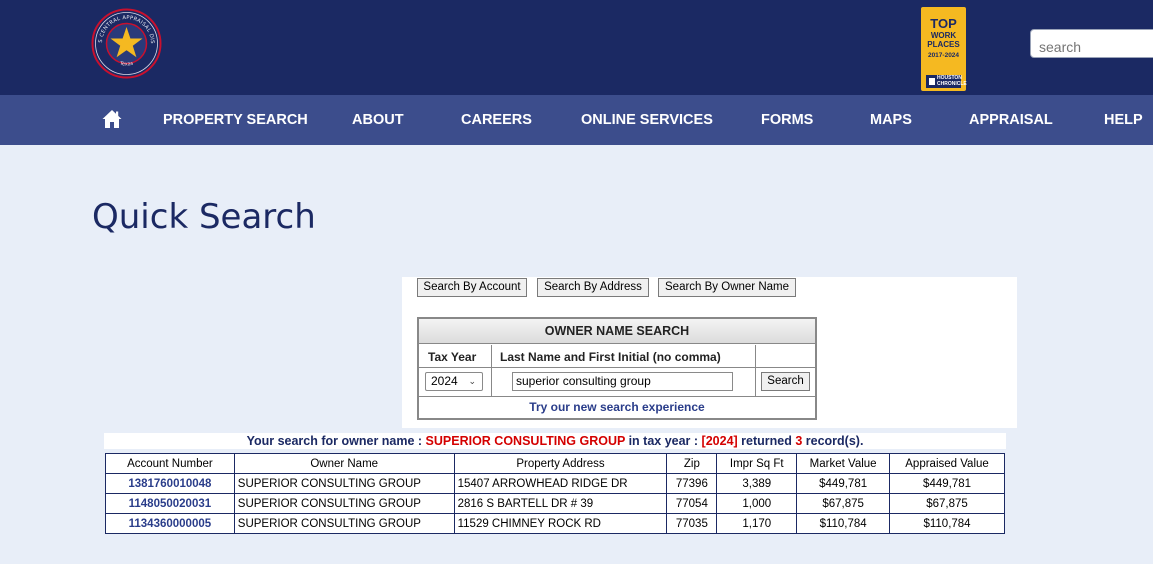 The height and width of the screenshot is (564, 1153). What do you see at coordinates (170, 483) in the screenshot?
I see `account-number-link: 1381760010048` at bounding box center [170, 483].